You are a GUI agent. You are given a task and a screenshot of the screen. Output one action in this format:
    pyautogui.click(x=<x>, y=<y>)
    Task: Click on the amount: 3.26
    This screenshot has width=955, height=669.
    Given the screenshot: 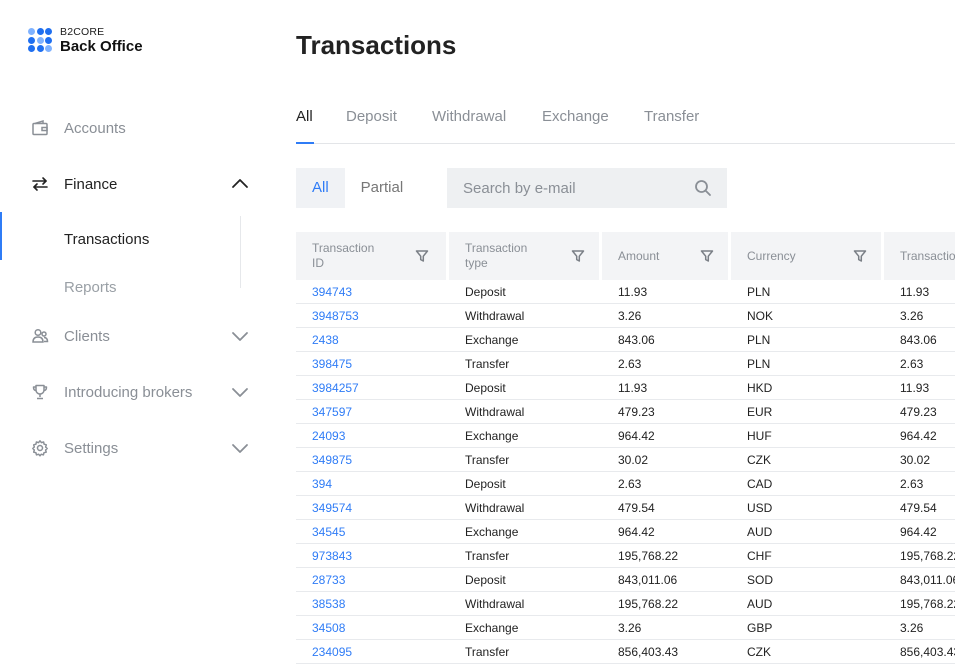 What is the action you would take?
    pyautogui.click(x=630, y=316)
    